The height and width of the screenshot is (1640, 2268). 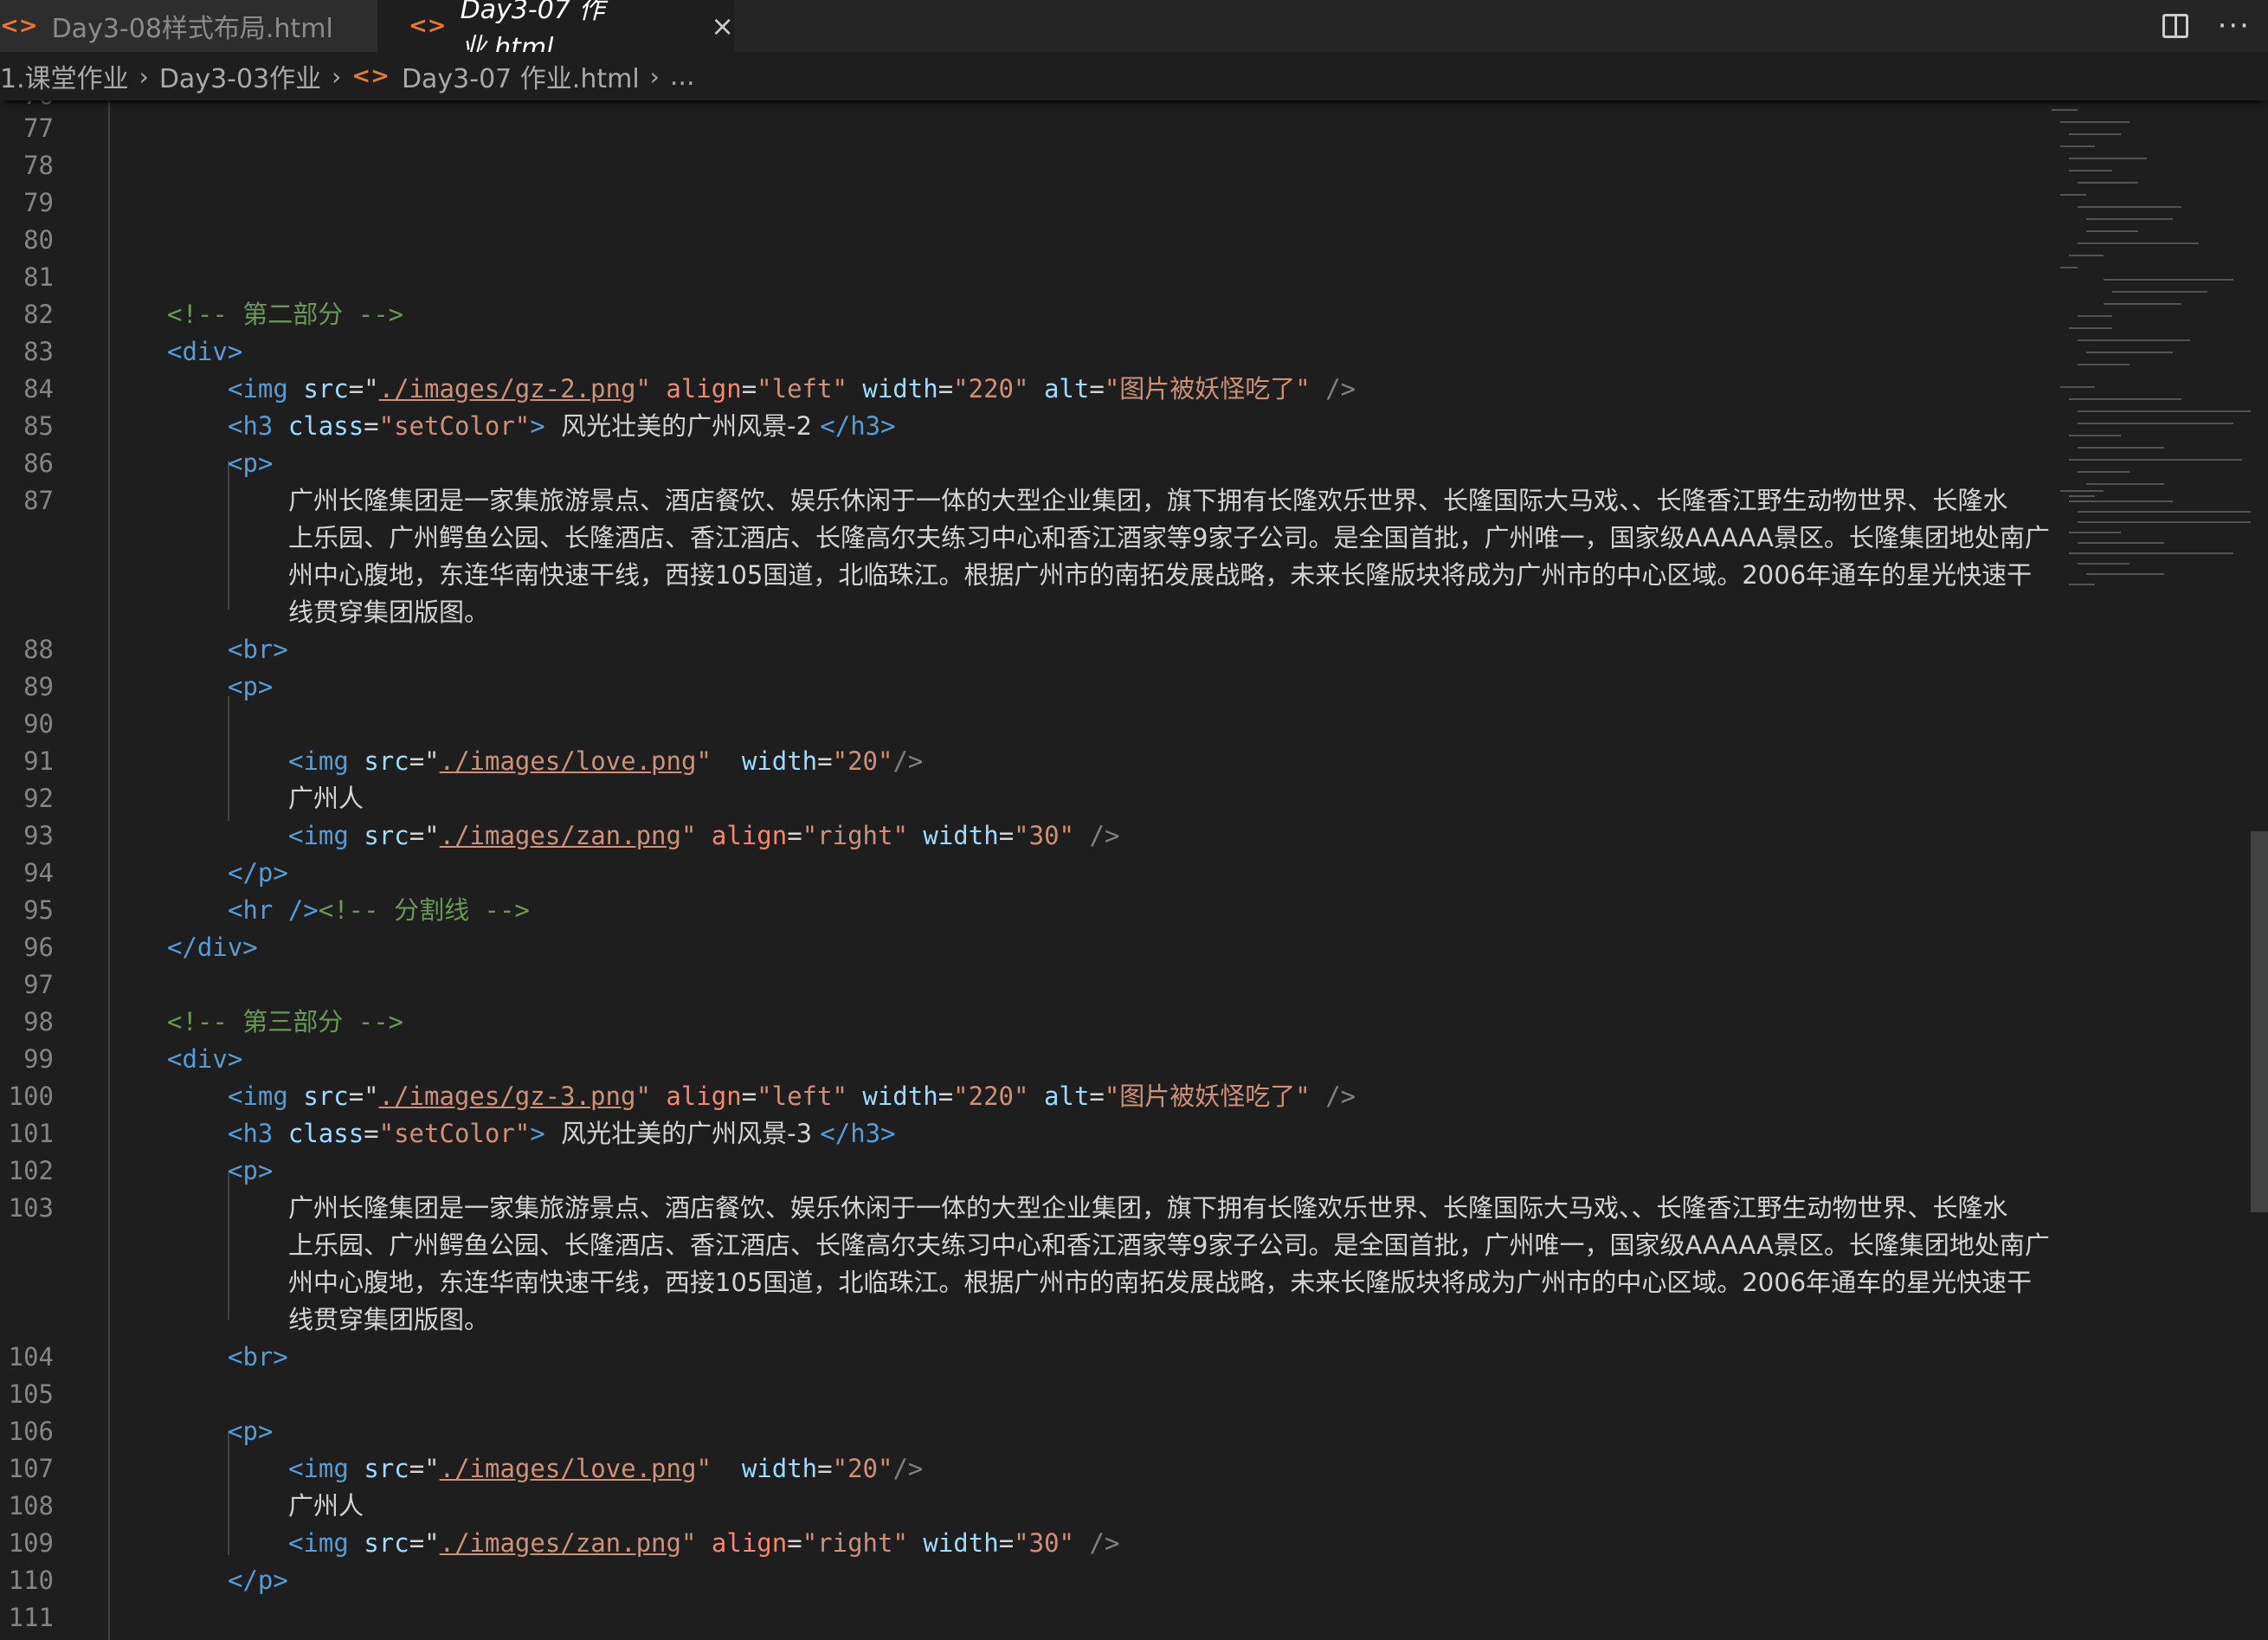 I want to click on code-line: <div>, so click(x=1022, y=1059).